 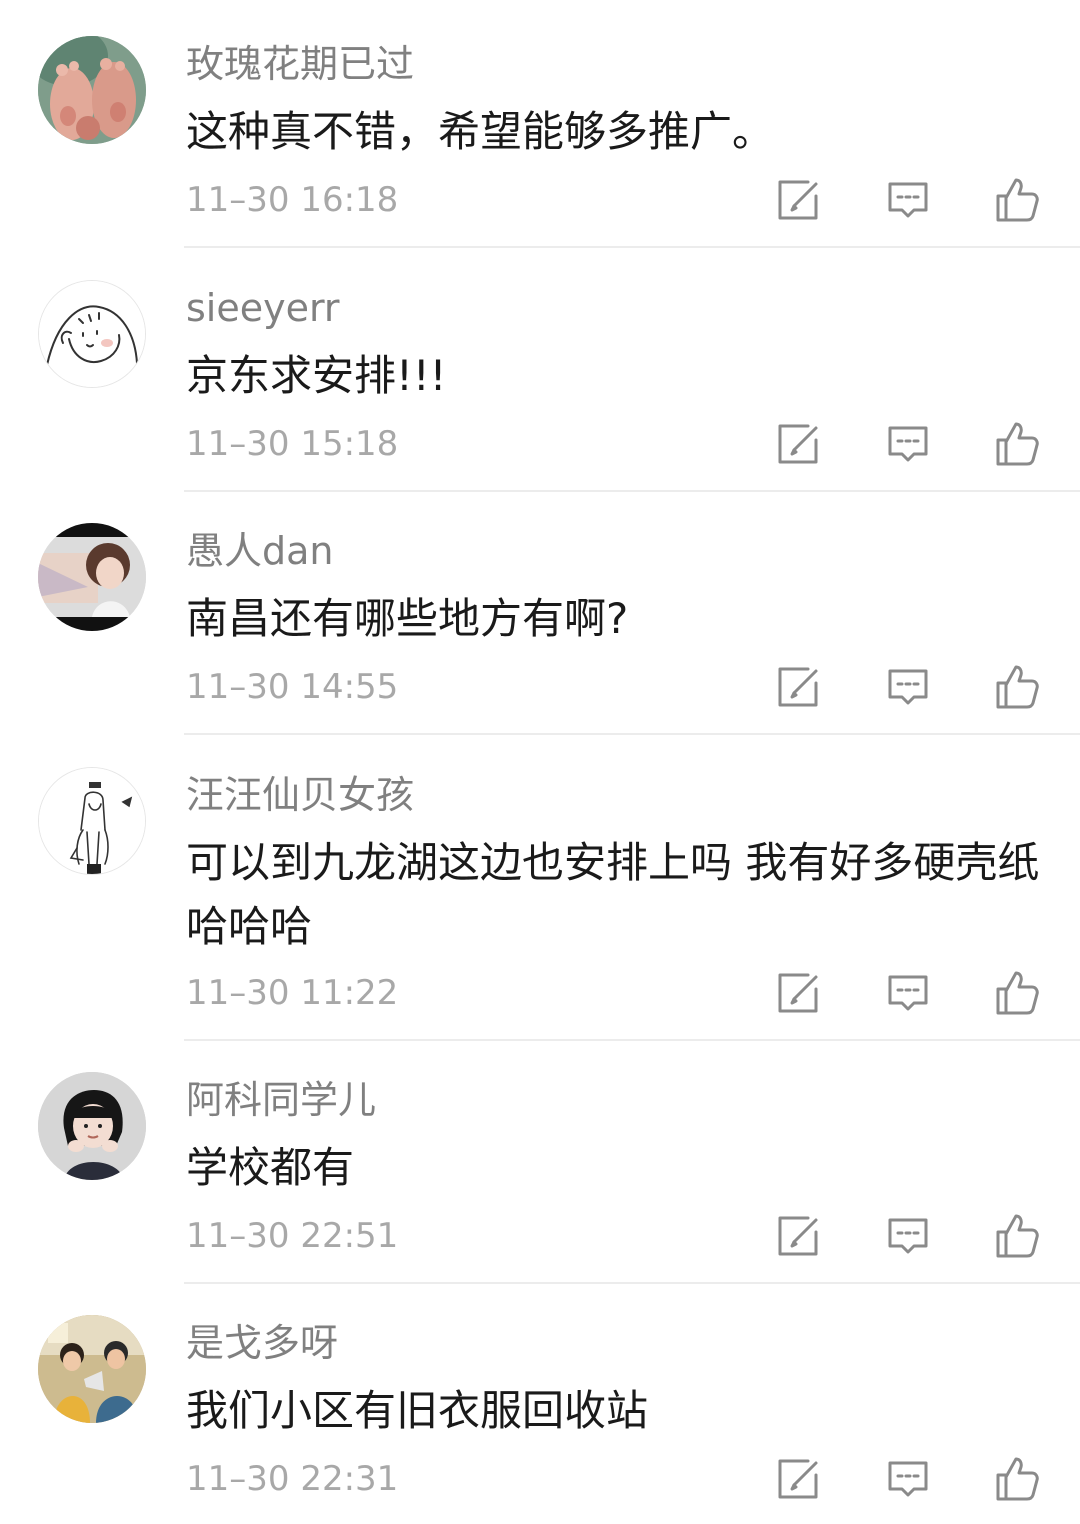 What do you see at coordinates (260, 551) in the screenshot?
I see `comment-username: 愚人dan` at bounding box center [260, 551].